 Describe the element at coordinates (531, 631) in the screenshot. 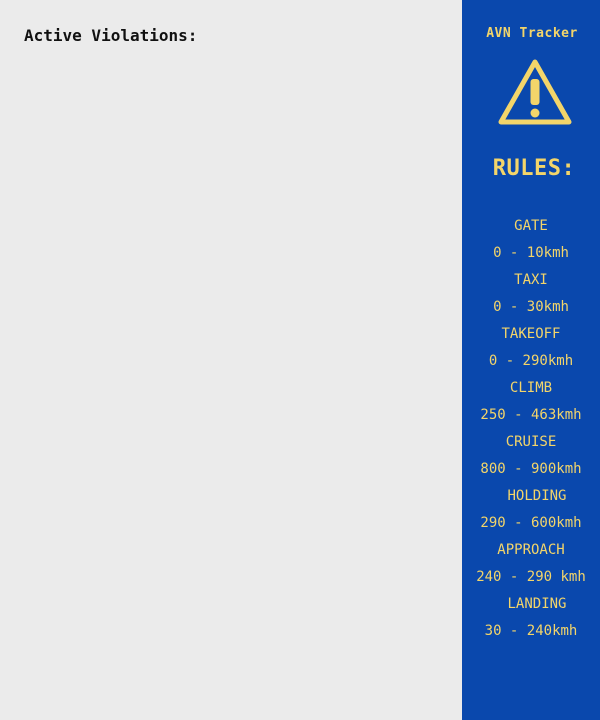

I see `rule-range-landing: 30 - 240kmh` at that location.